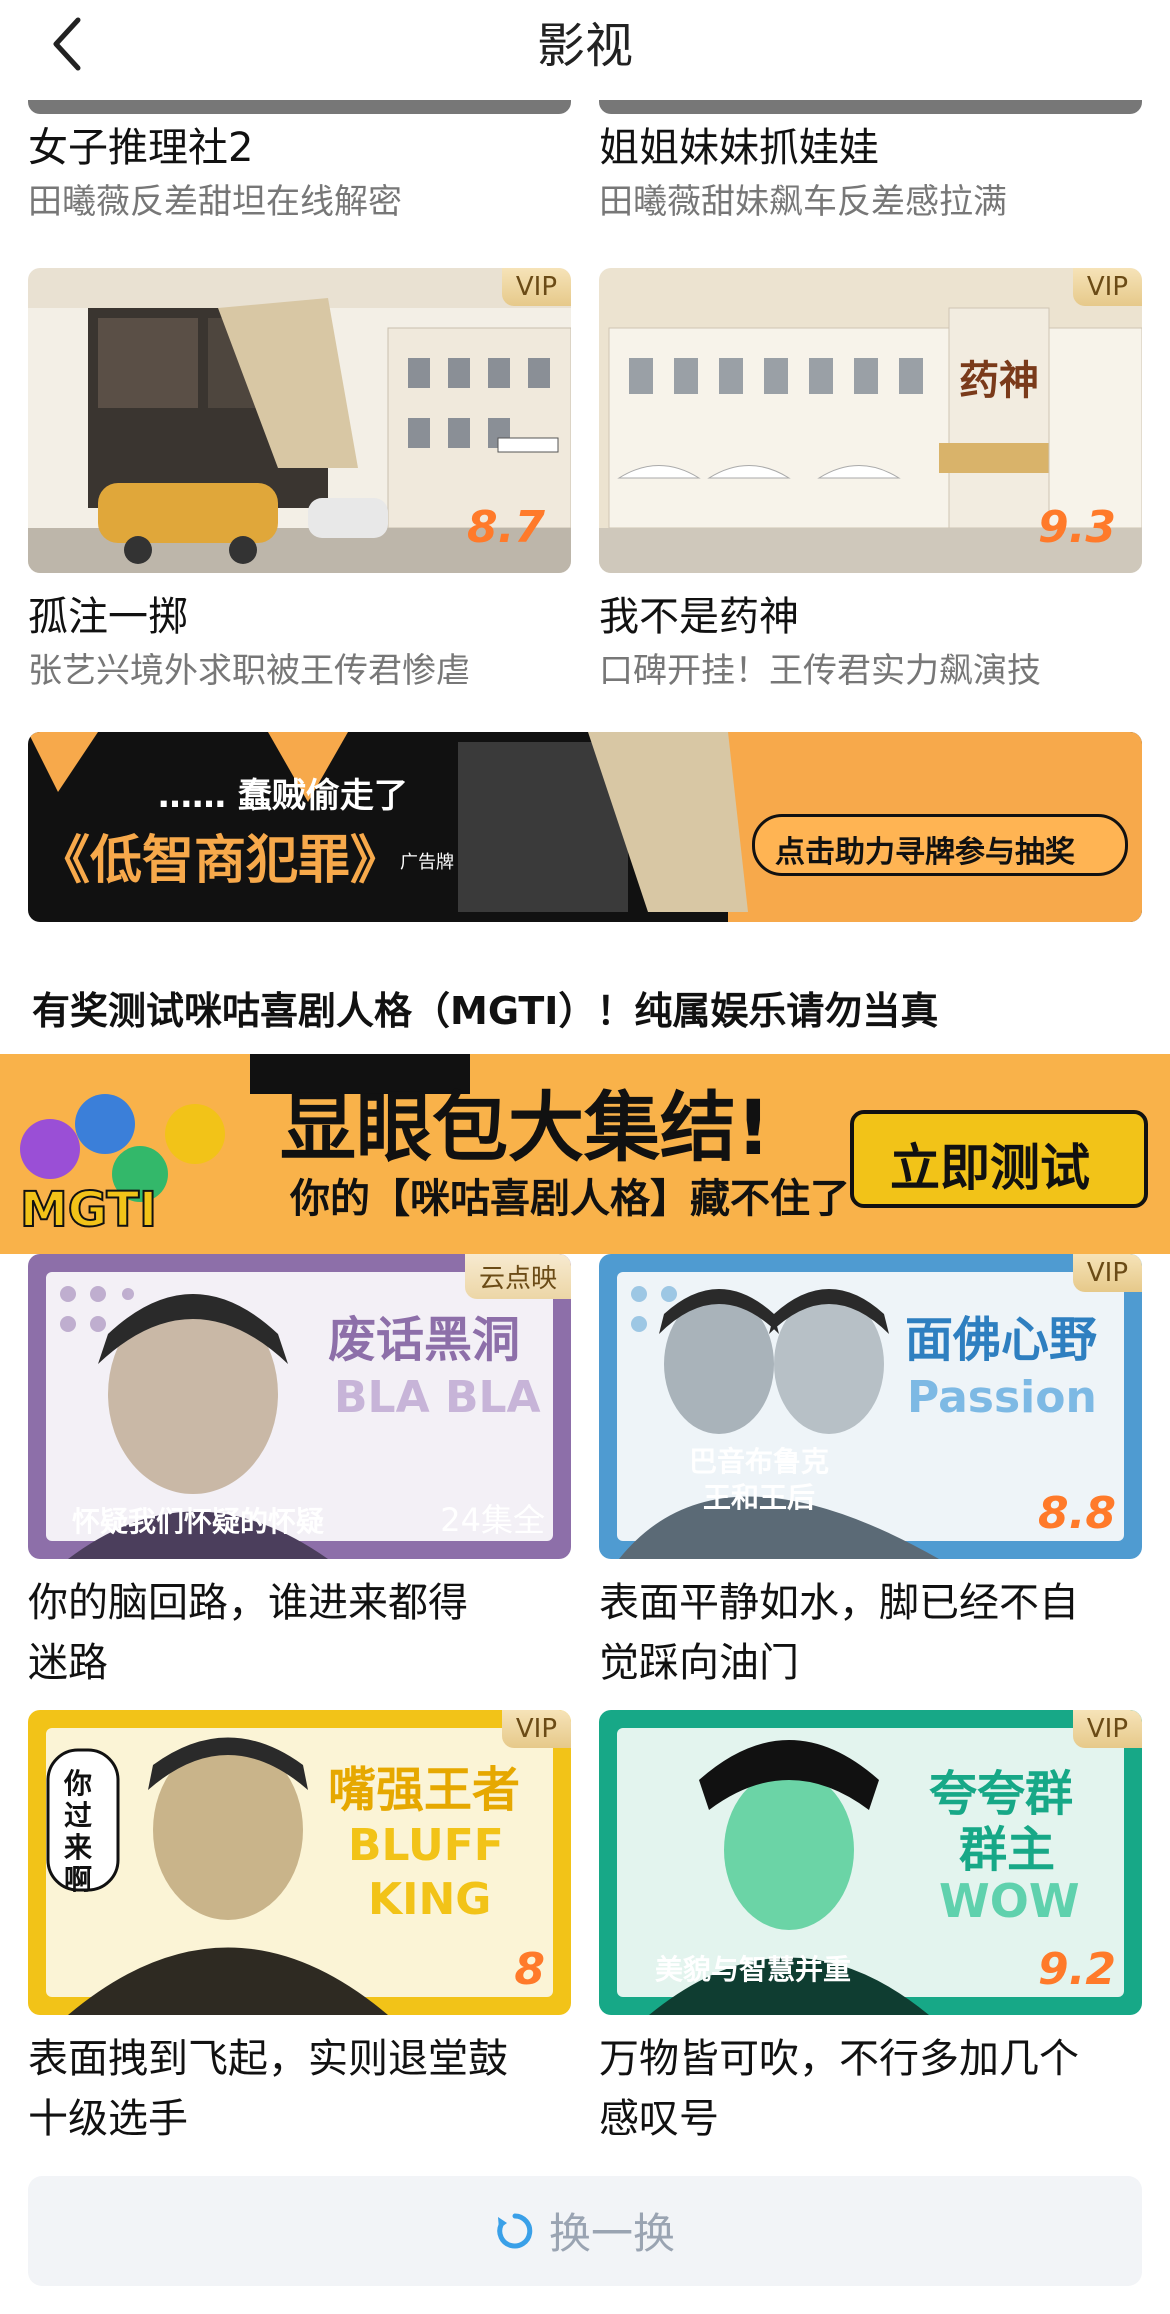 The height and width of the screenshot is (2314, 1170). I want to click on poster-caption: 美貌与智慧并重, so click(753, 1969).